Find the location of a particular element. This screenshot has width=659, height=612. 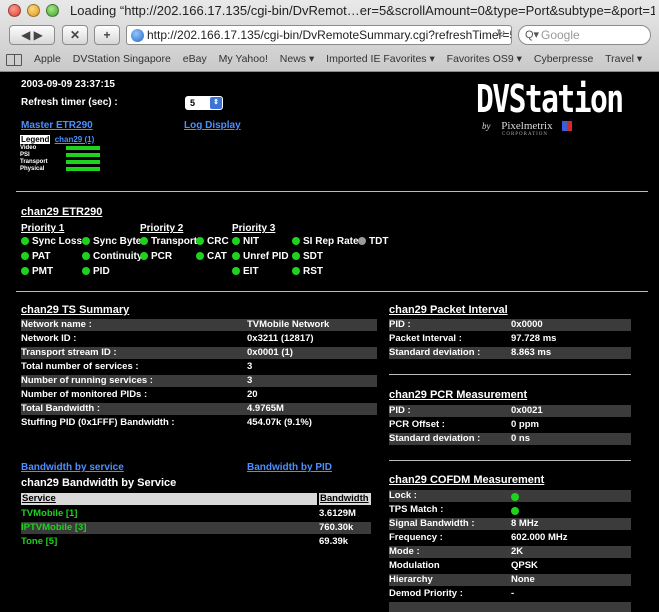

bandwidth-by-pid-link: Bandwidth by PID is located at coordinates (289, 467).